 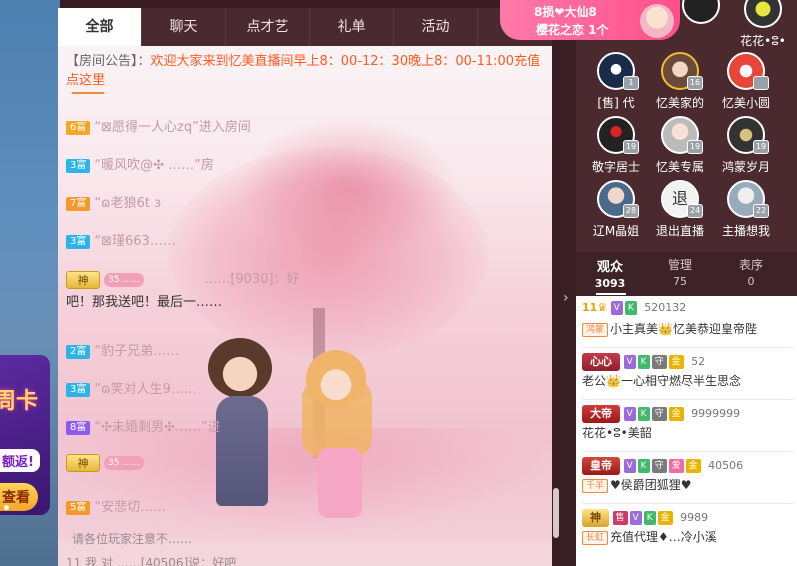 I want to click on chip-v: V, so click(x=635, y=518).